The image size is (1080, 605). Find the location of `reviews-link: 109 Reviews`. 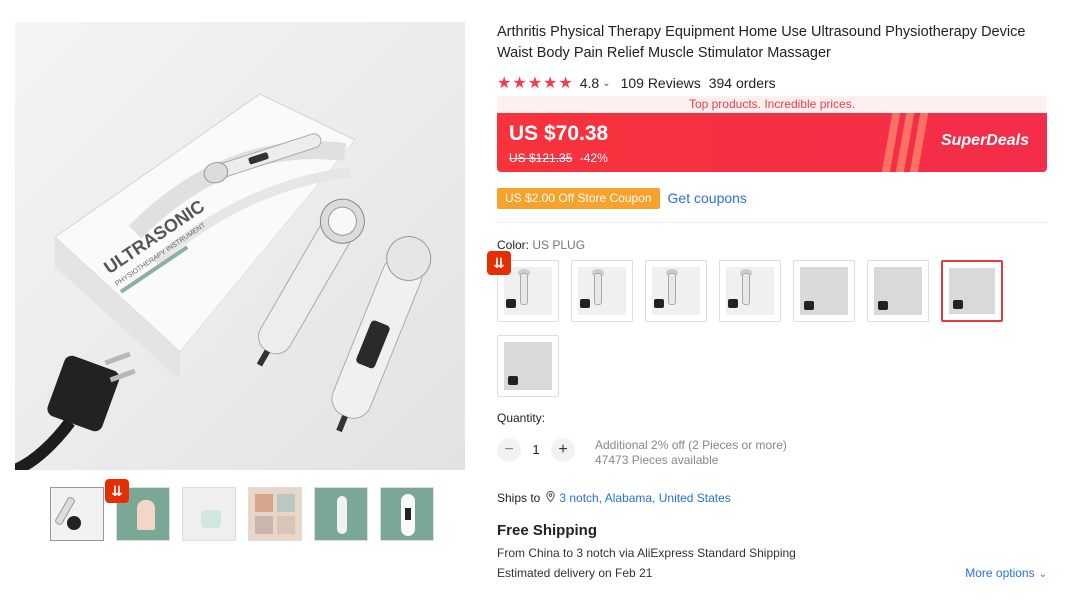

reviews-link: 109 Reviews is located at coordinates (661, 83).